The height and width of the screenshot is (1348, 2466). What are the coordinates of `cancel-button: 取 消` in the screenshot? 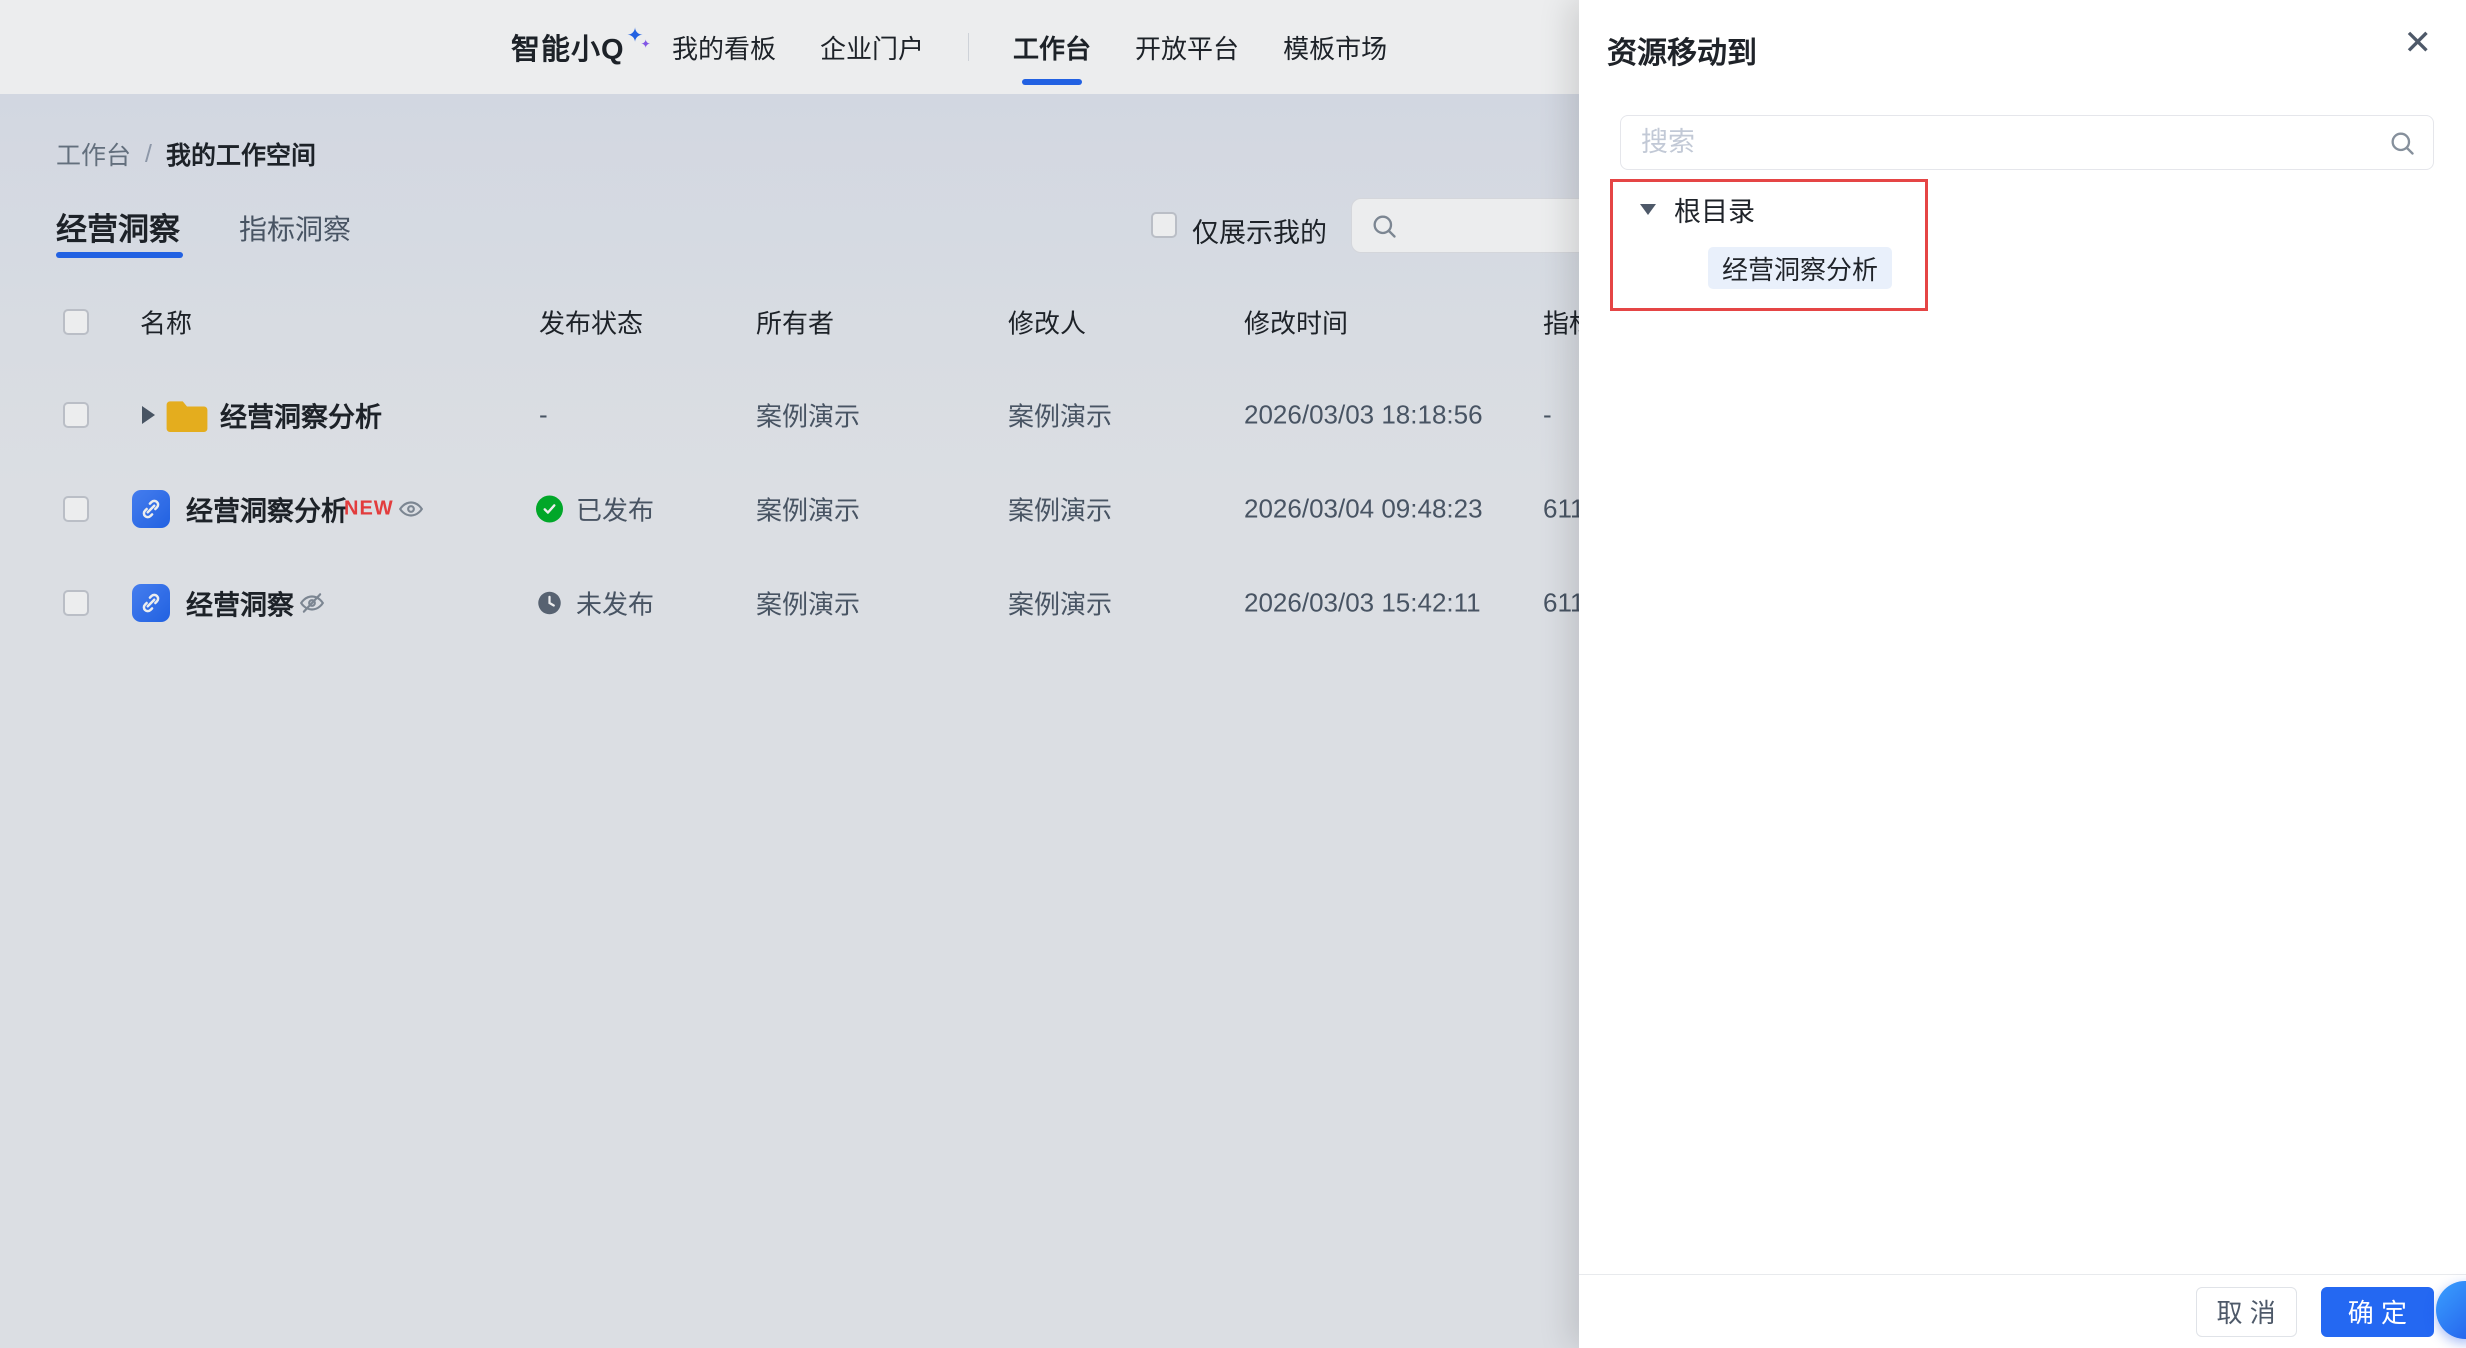 It's located at (2246, 1311).